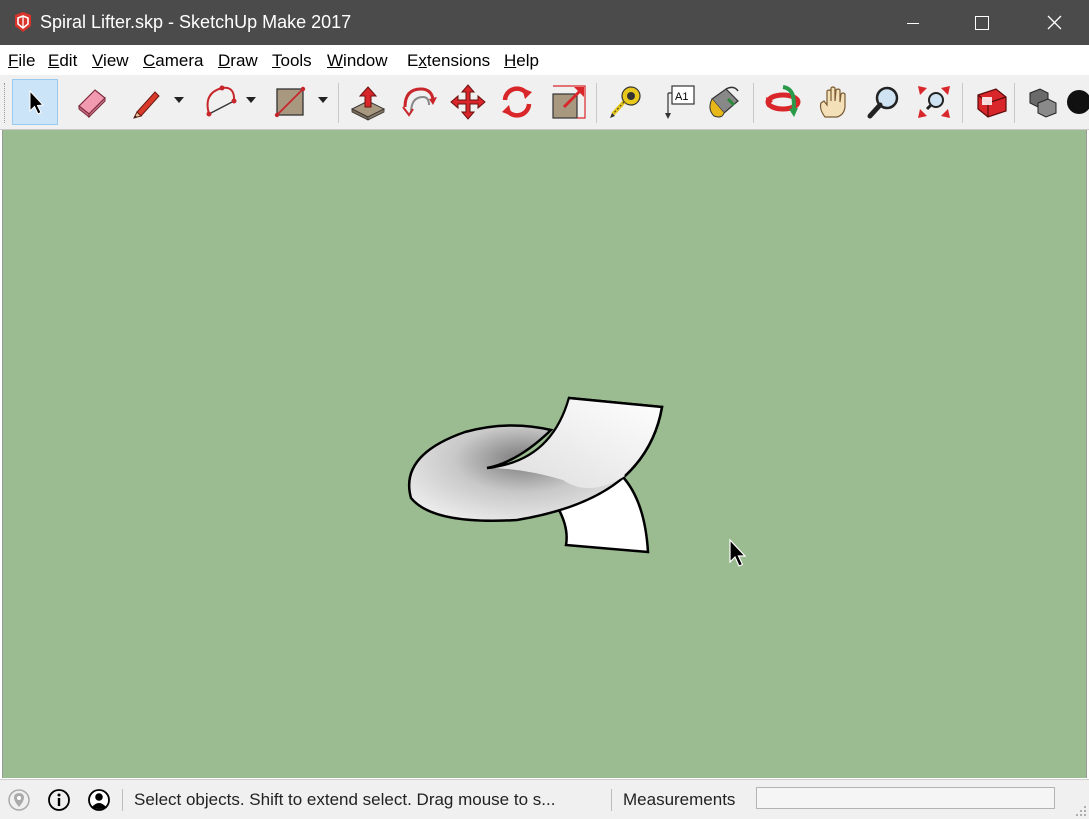 Image resolution: width=1089 pixels, height=819 pixels. I want to click on zoom-extents-icon, so click(934, 102).